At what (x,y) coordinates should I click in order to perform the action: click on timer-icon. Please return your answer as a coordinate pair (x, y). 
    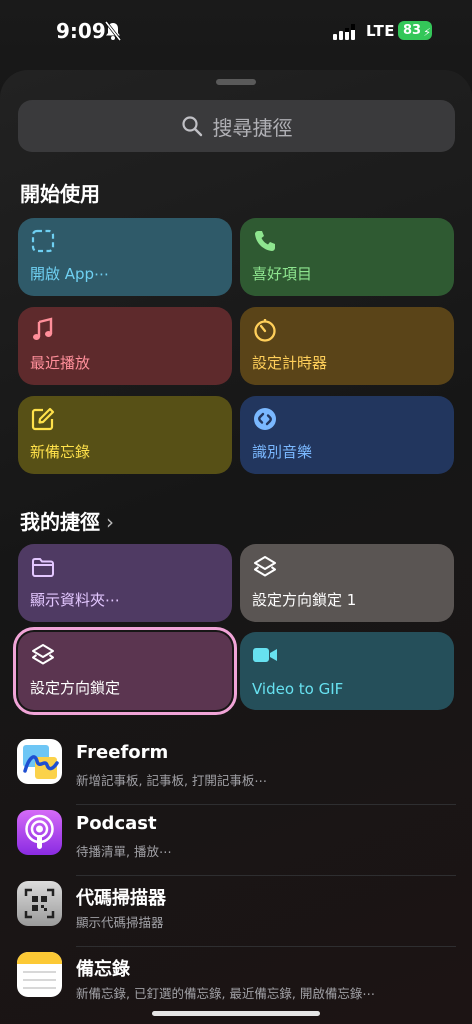
    Looking at the image, I should click on (265, 330).